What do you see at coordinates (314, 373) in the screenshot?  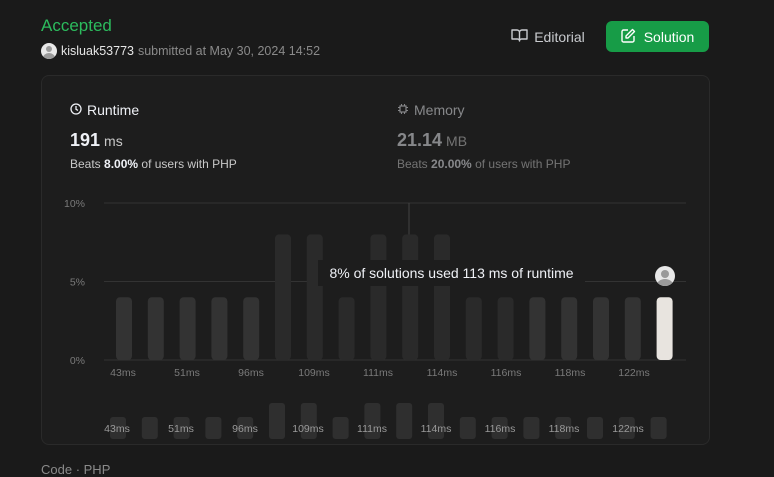 I see `x-tick-label: 109ms` at bounding box center [314, 373].